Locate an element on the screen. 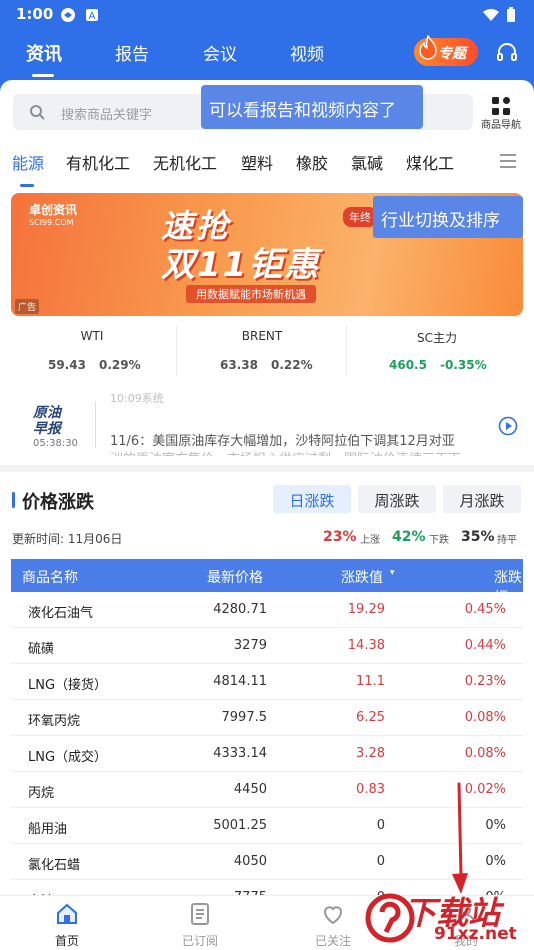 The image size is (534, 950). row-name: 环氧丙烷 is located at coordinates (54, 721).